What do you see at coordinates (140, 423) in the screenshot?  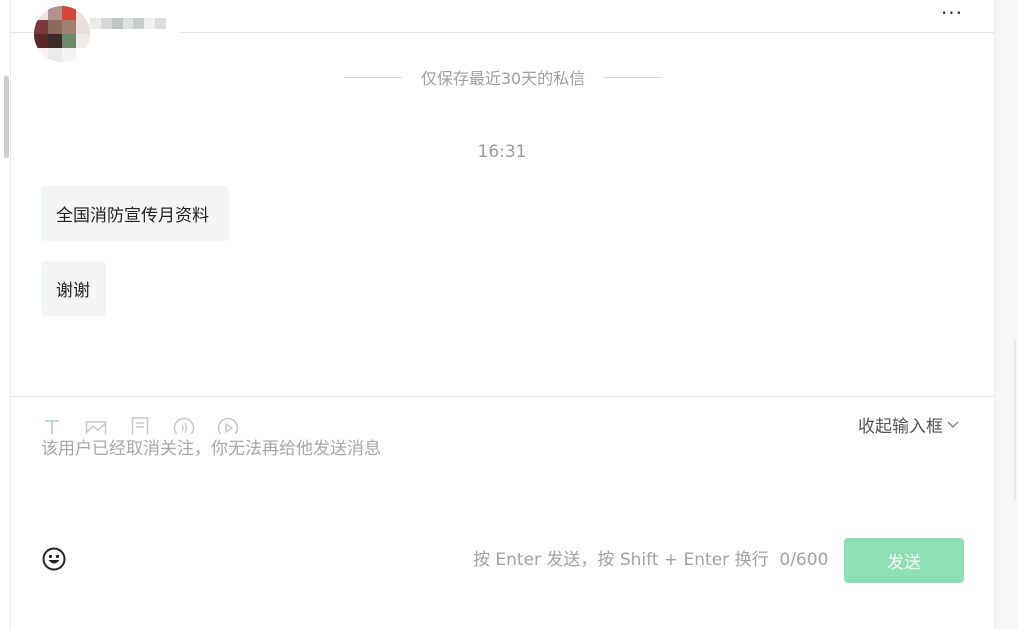 I see `document-icon` at bounding box center [140, 423].